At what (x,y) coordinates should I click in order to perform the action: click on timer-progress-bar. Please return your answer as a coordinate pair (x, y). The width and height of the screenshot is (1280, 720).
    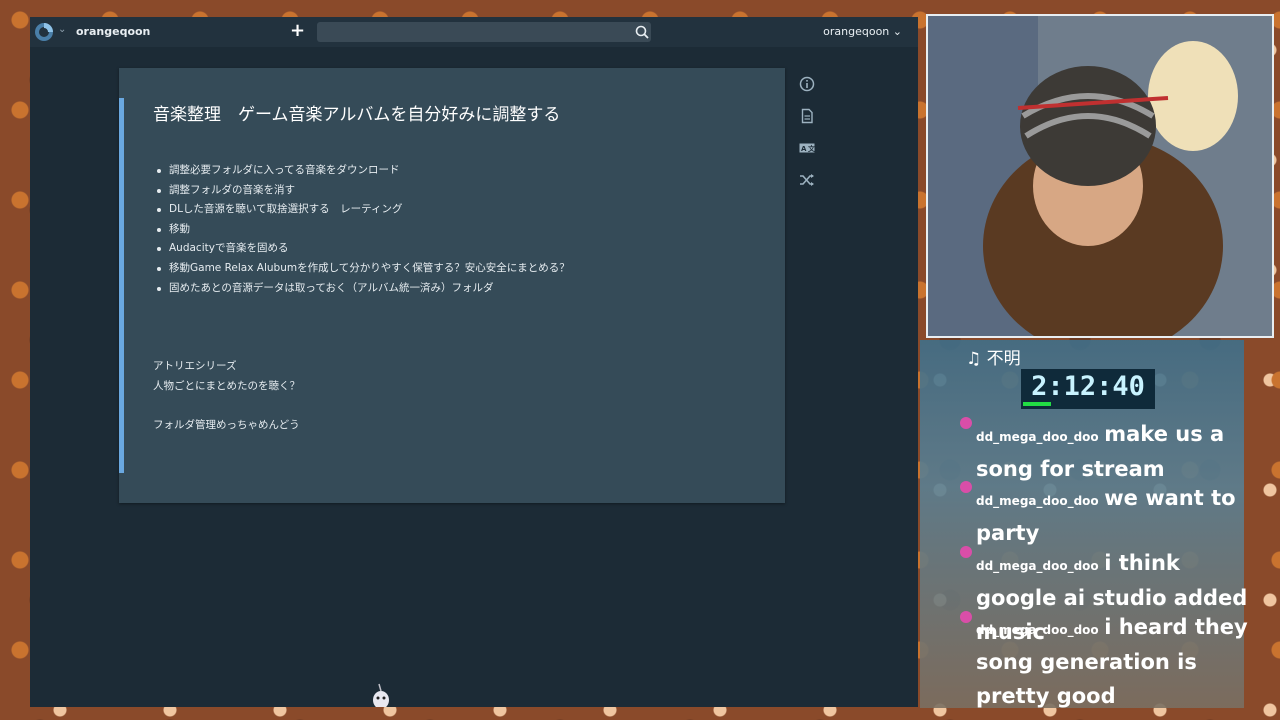
    Looking at the image, I should click on (1037, 404).